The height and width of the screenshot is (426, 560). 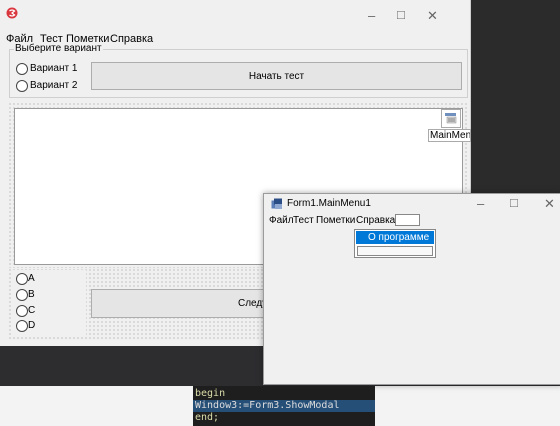 I want to click on answer-c-label: C, so click(x=32, y=310).